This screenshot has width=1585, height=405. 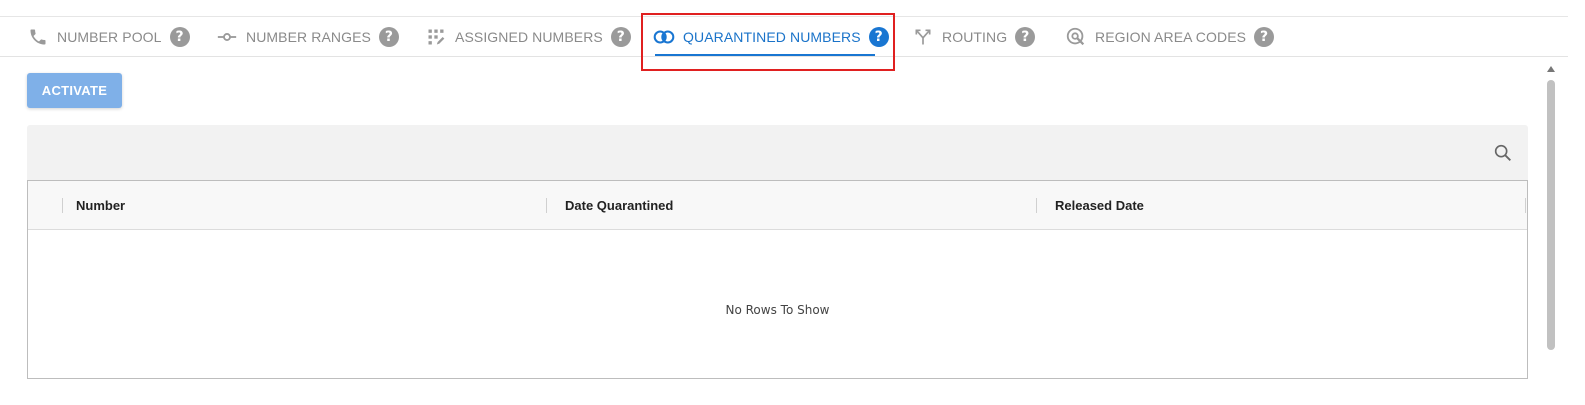 What do you see at coordinates (777, 153) in the screenshot?
I see `grid-toolbar` at bounding box center [777, 153].